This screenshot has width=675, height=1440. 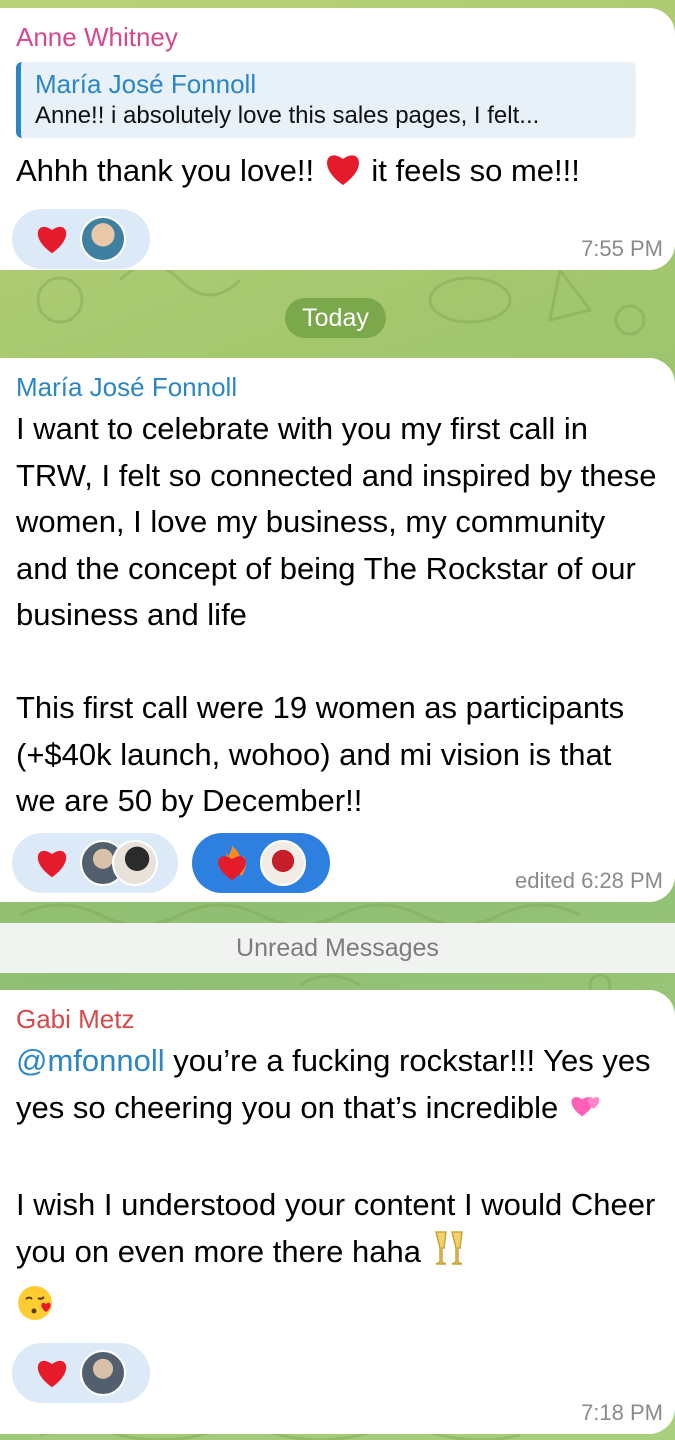 I want to click on sender-name: María José Fonnoll, so click(x=337, y=387).